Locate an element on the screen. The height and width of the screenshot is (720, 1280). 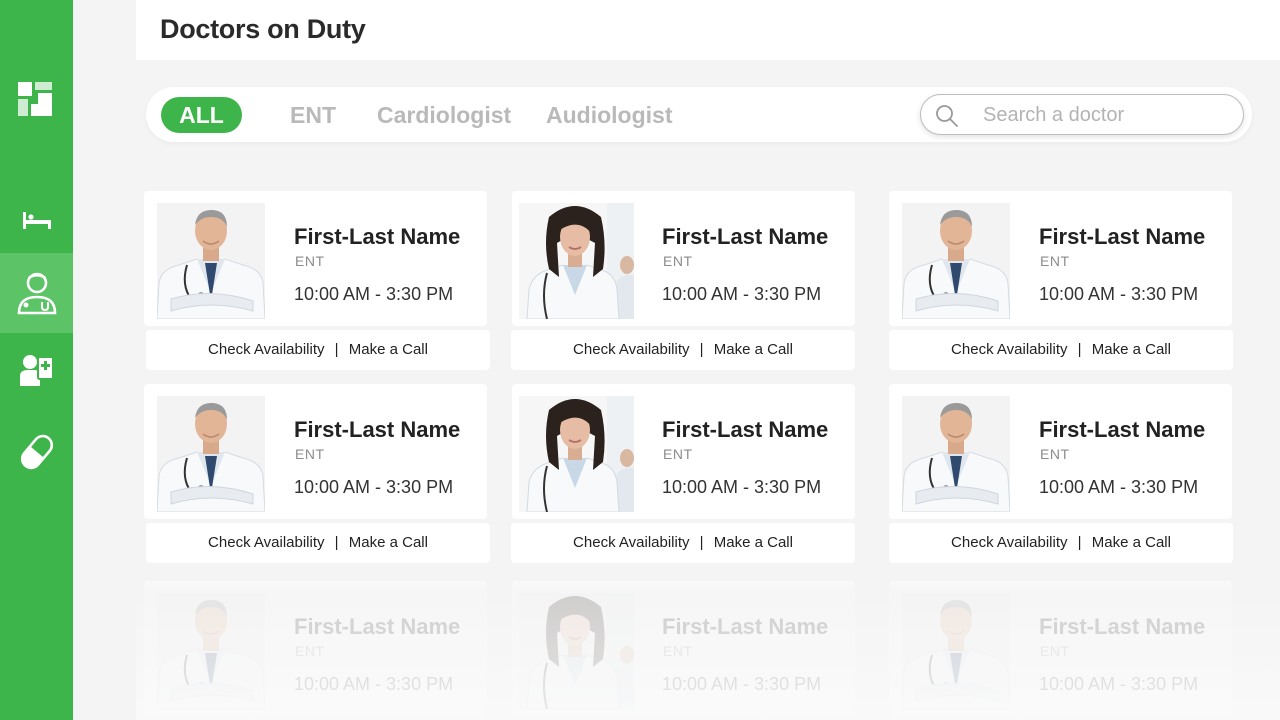
sidebar is located at coordinates (36, 360).